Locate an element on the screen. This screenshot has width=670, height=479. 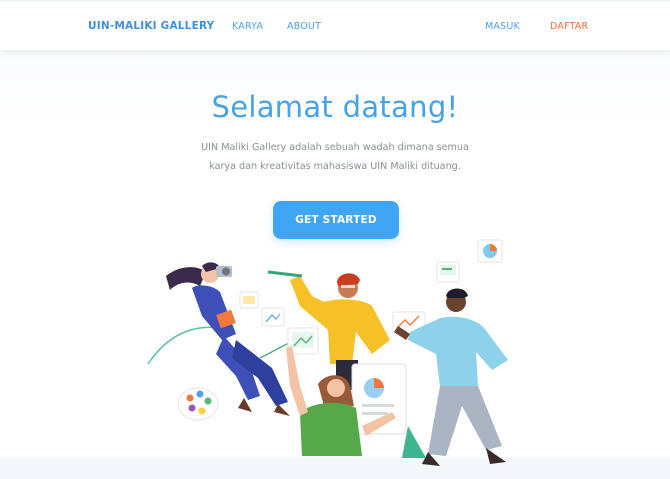
paint-palette-icon is located at coordinates (198, 404).